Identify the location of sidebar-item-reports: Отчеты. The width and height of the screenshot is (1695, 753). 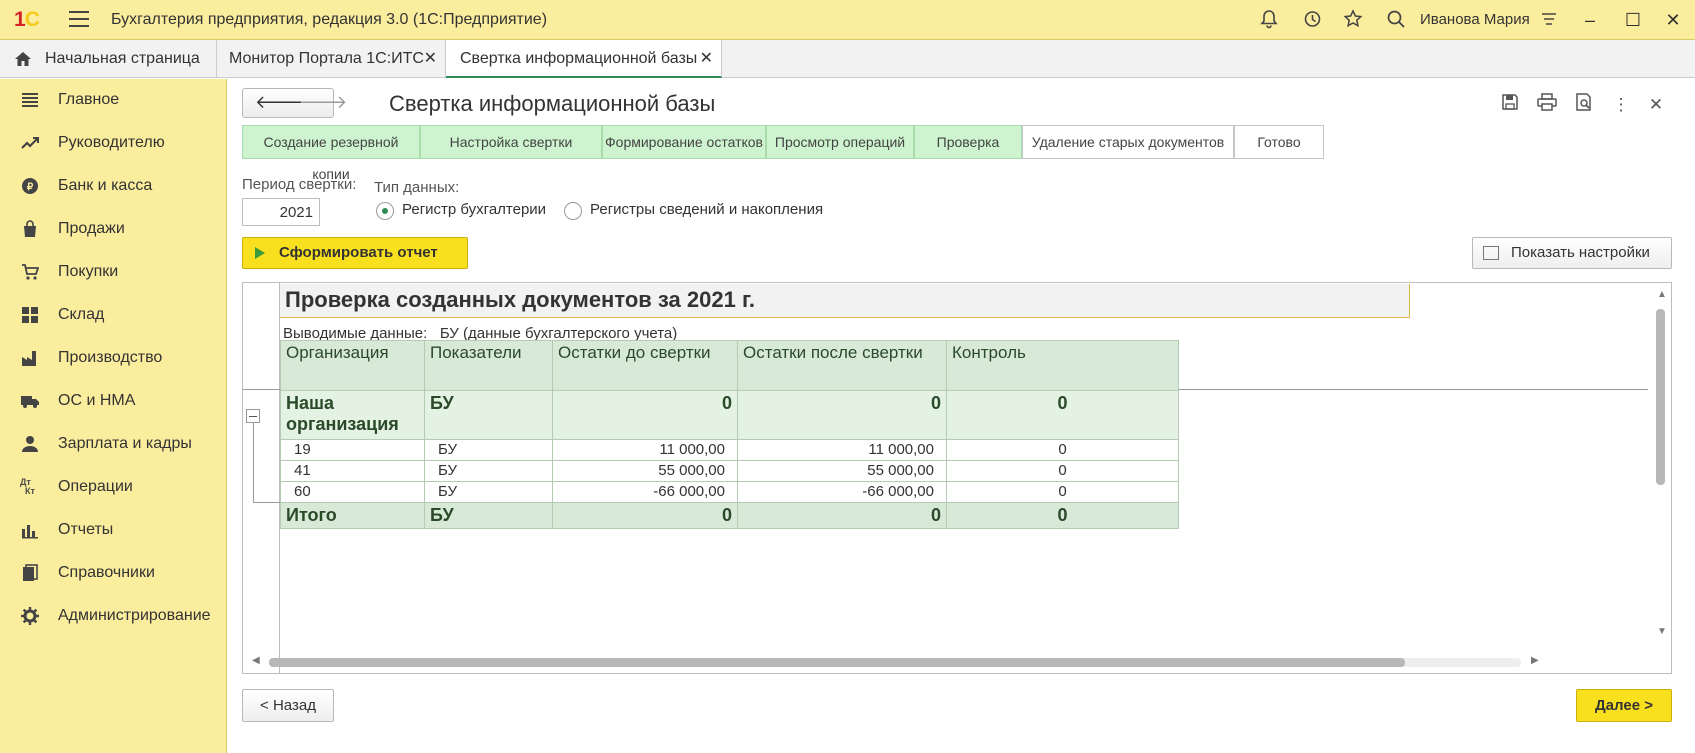
(113, 531).